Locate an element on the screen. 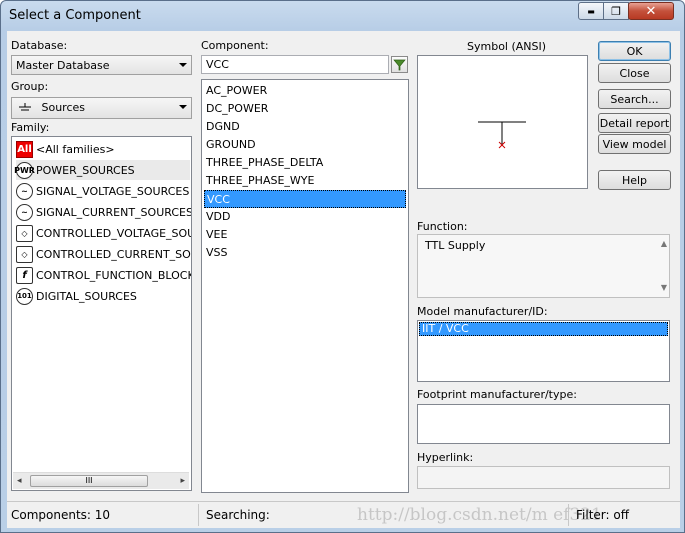  filter-icon is located at coordinates (399, 65).